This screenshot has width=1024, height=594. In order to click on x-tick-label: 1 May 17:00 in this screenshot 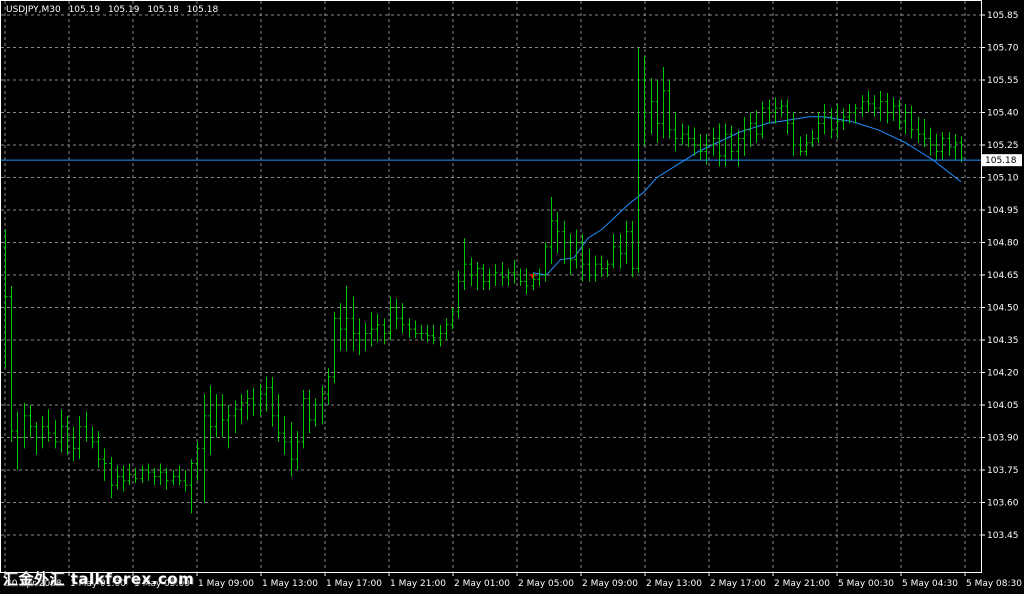, I will do `click(354, 584)`.